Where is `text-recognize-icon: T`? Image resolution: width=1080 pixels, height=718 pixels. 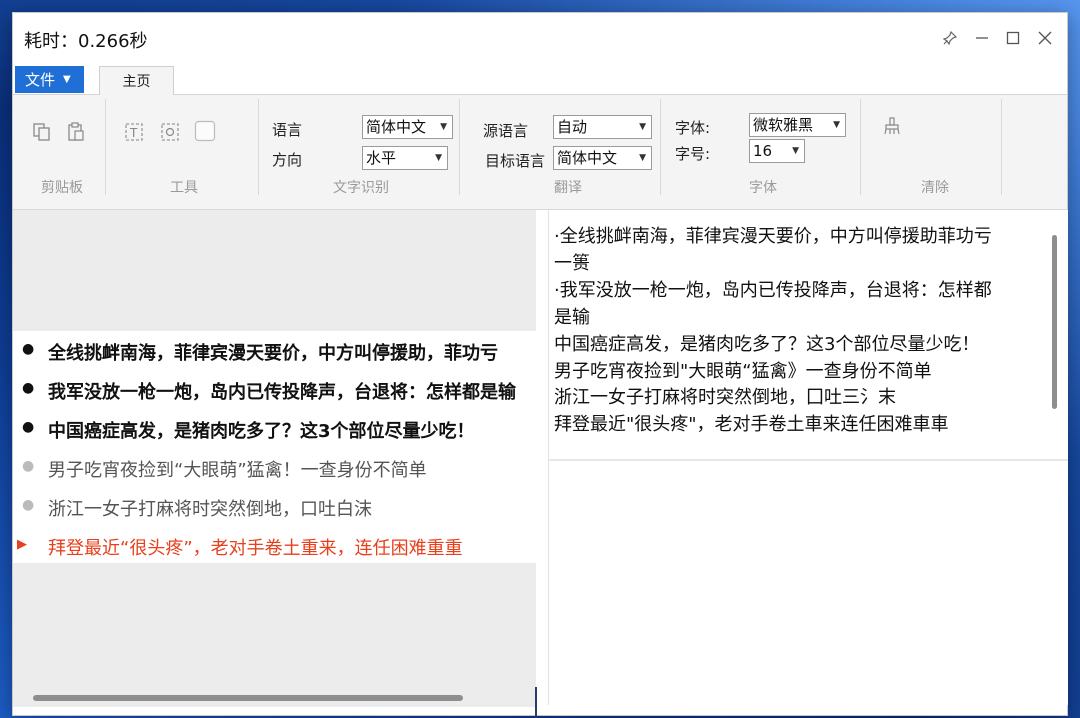
text-recognize-icon: T is located at coordinates (134, 132).